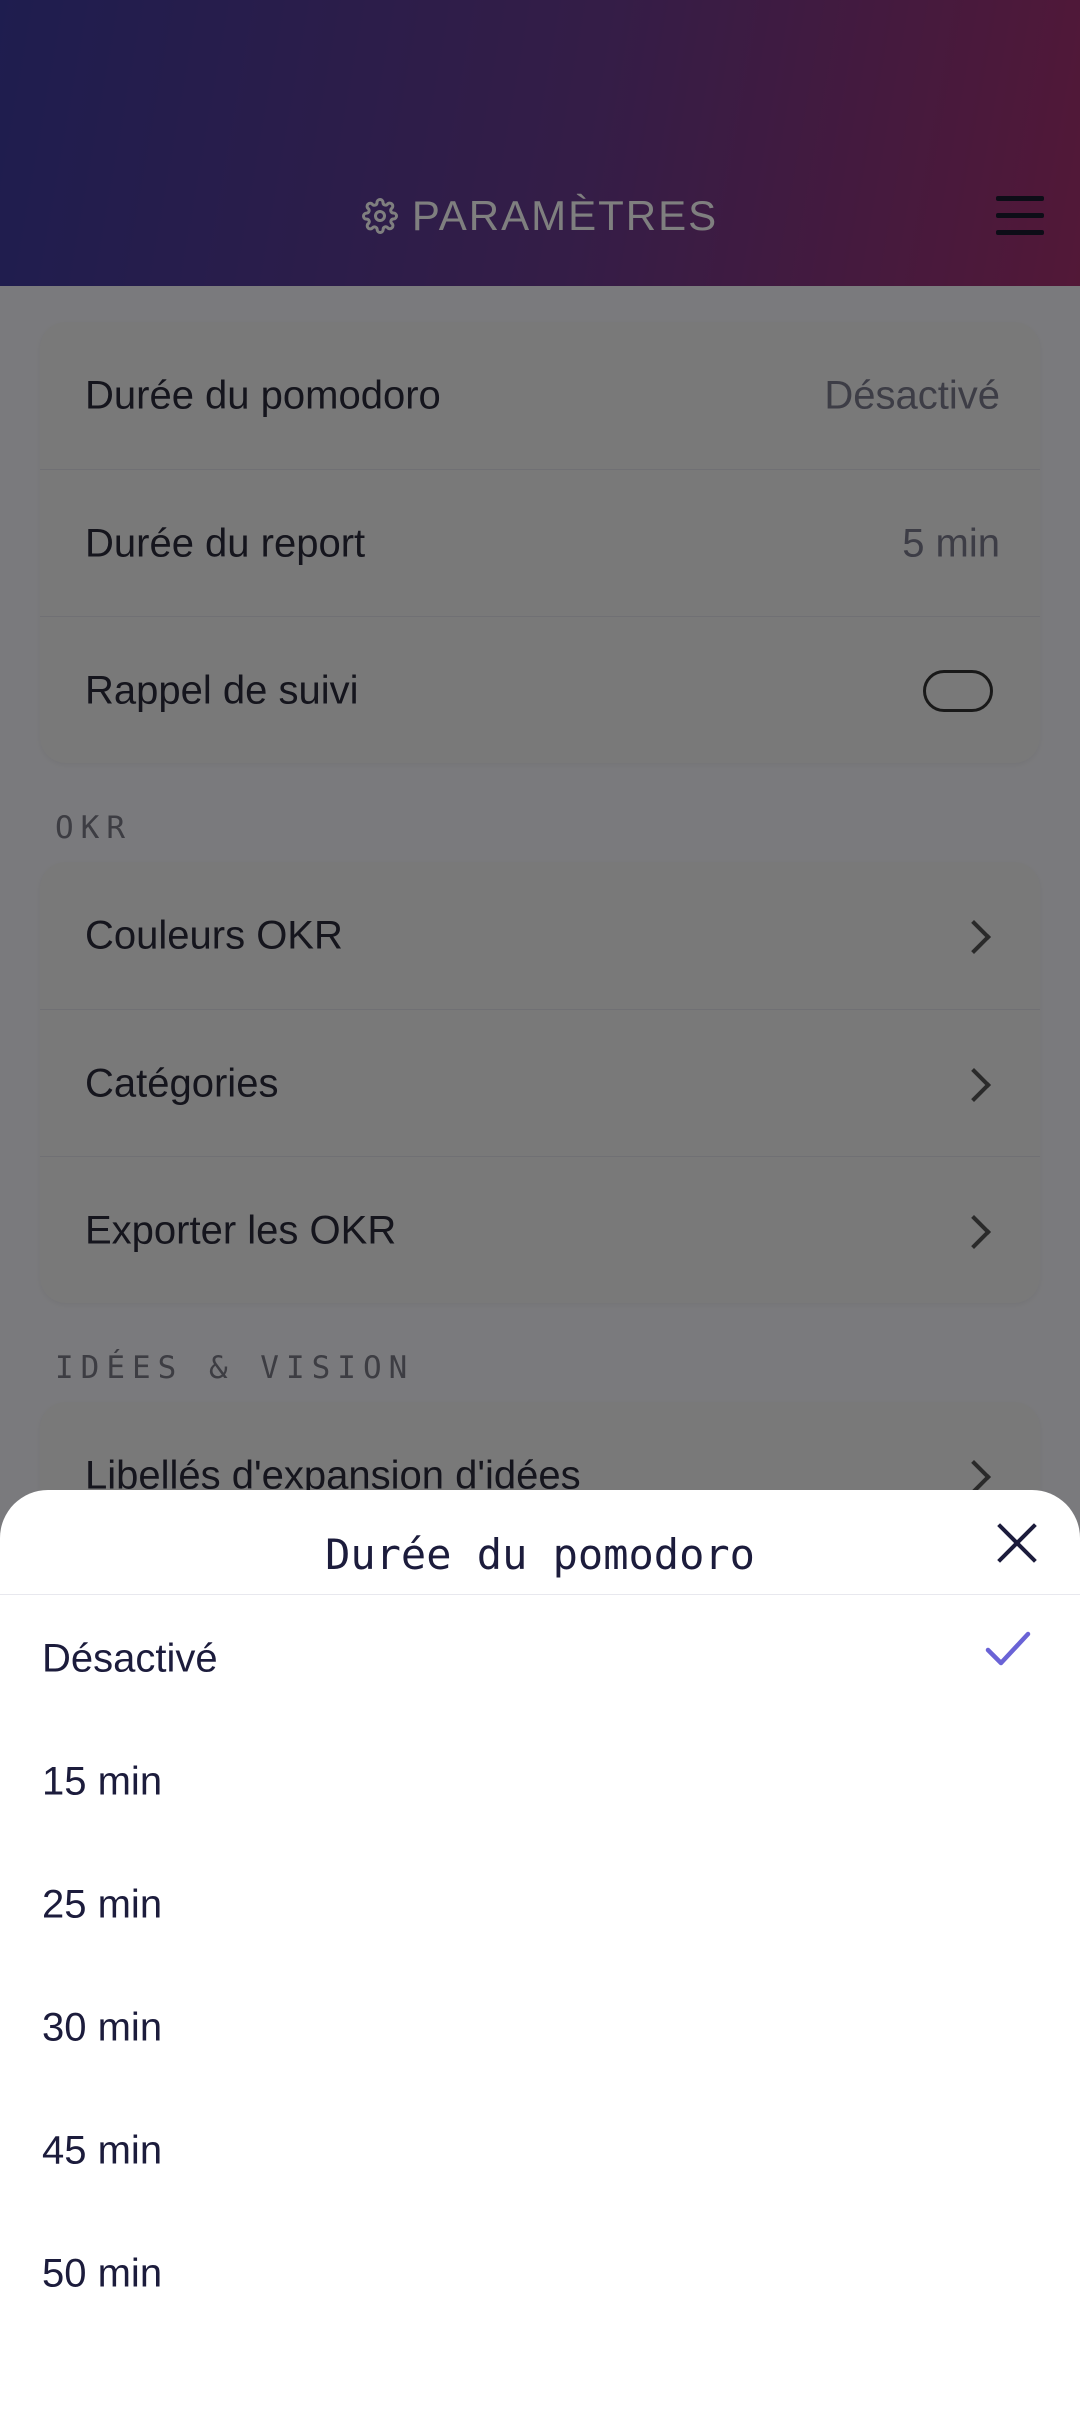 The height and width of the screenshot is (2424, 1080). Describe the element at coordinates (102, 2150) in the screenshot. I see `option-label: 45 min` at that location.